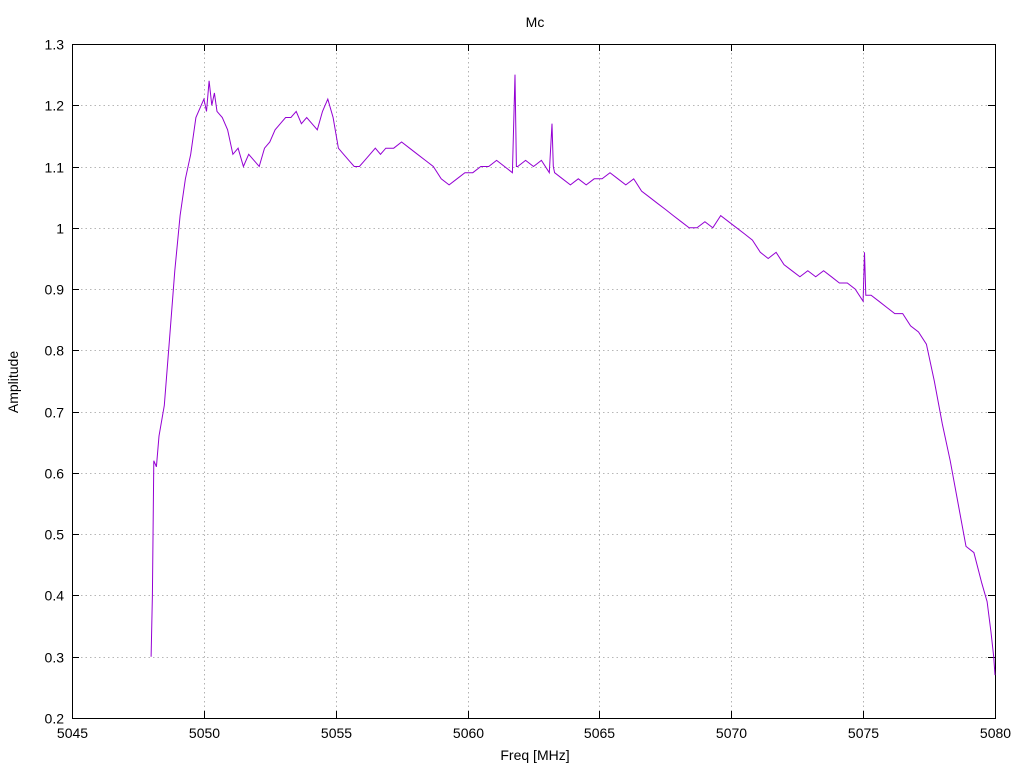  I want to click on y-tick-label: 0.9, so click(55, 290).